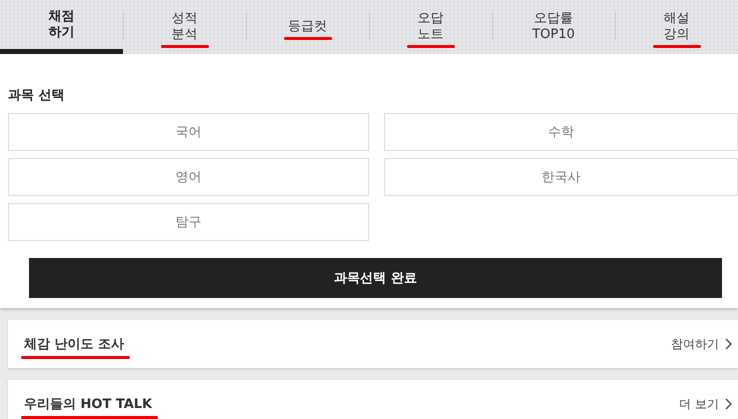  Describe the element at coordinates (375, 278) in the screenshot. I see `submit-button: 과목선택 완료` at that location.